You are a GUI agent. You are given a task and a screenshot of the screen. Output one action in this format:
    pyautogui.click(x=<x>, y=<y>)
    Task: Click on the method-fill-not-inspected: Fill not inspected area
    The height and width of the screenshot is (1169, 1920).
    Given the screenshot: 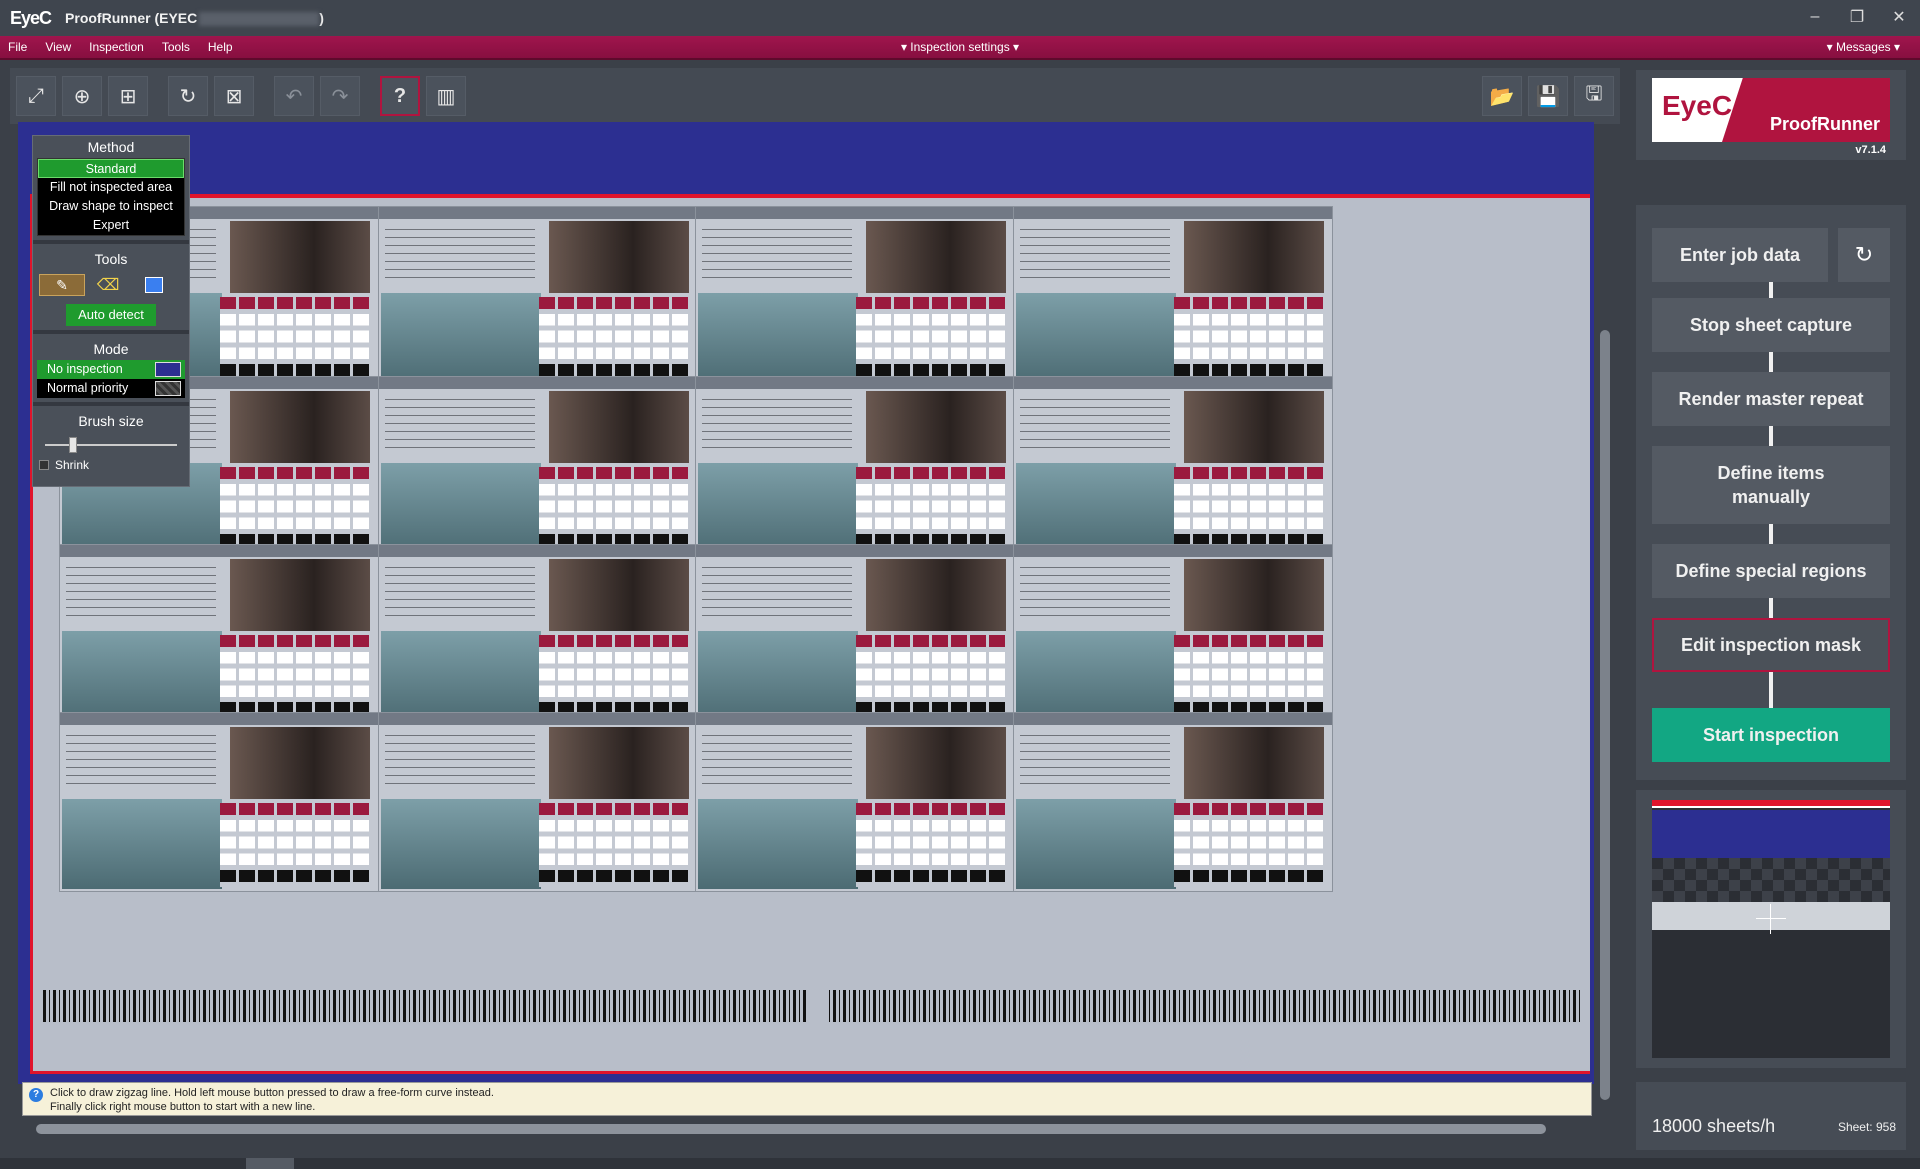 What is the action you would take?
    pyautogui.click(x=111, y=187)
    